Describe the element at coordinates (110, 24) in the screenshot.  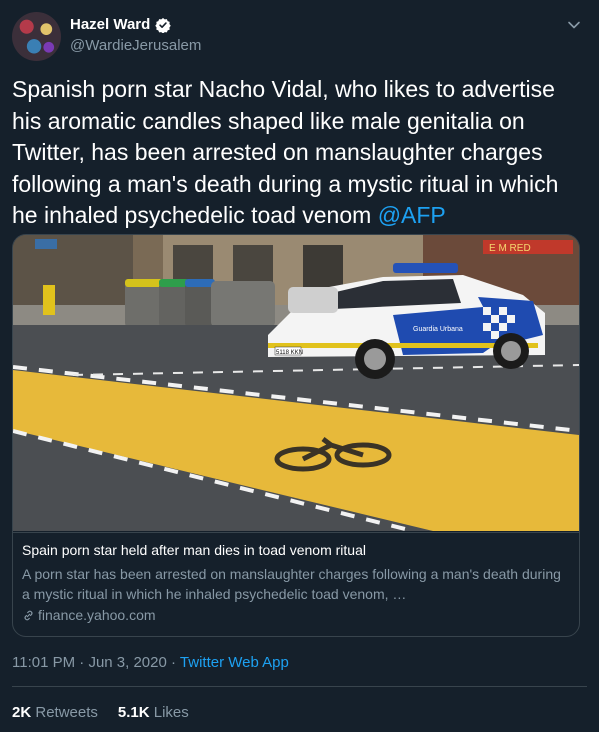
I see `display-name: Hazel Ward` at that location.